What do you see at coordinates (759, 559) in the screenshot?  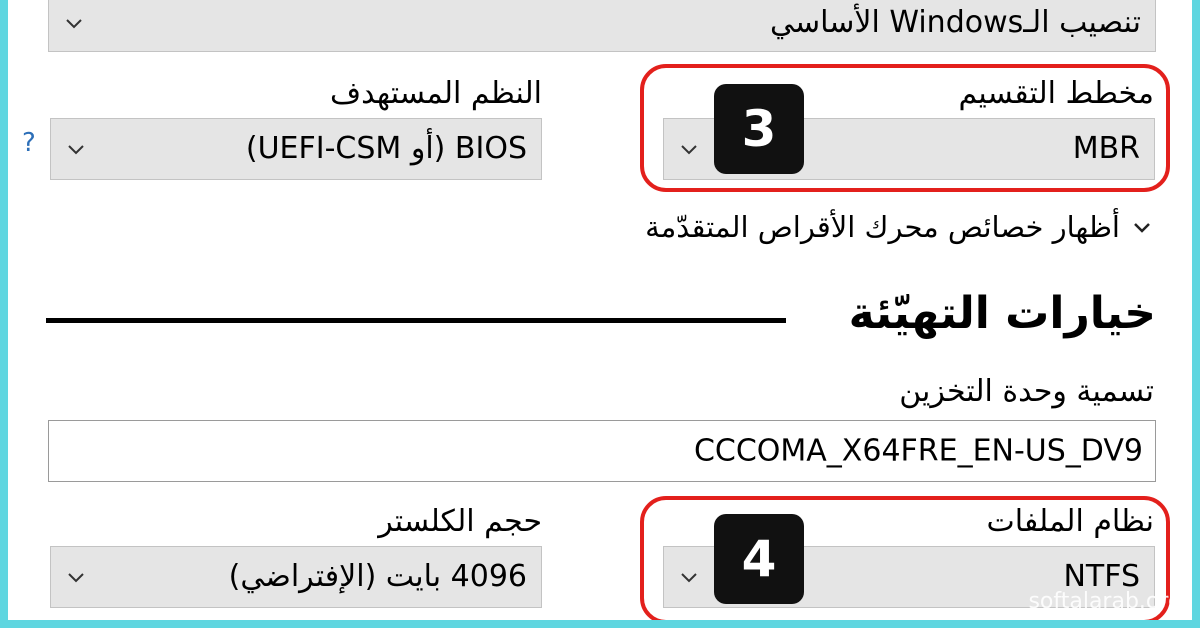 I see `step-badge-4: 4` at bounding box center [759, 559].